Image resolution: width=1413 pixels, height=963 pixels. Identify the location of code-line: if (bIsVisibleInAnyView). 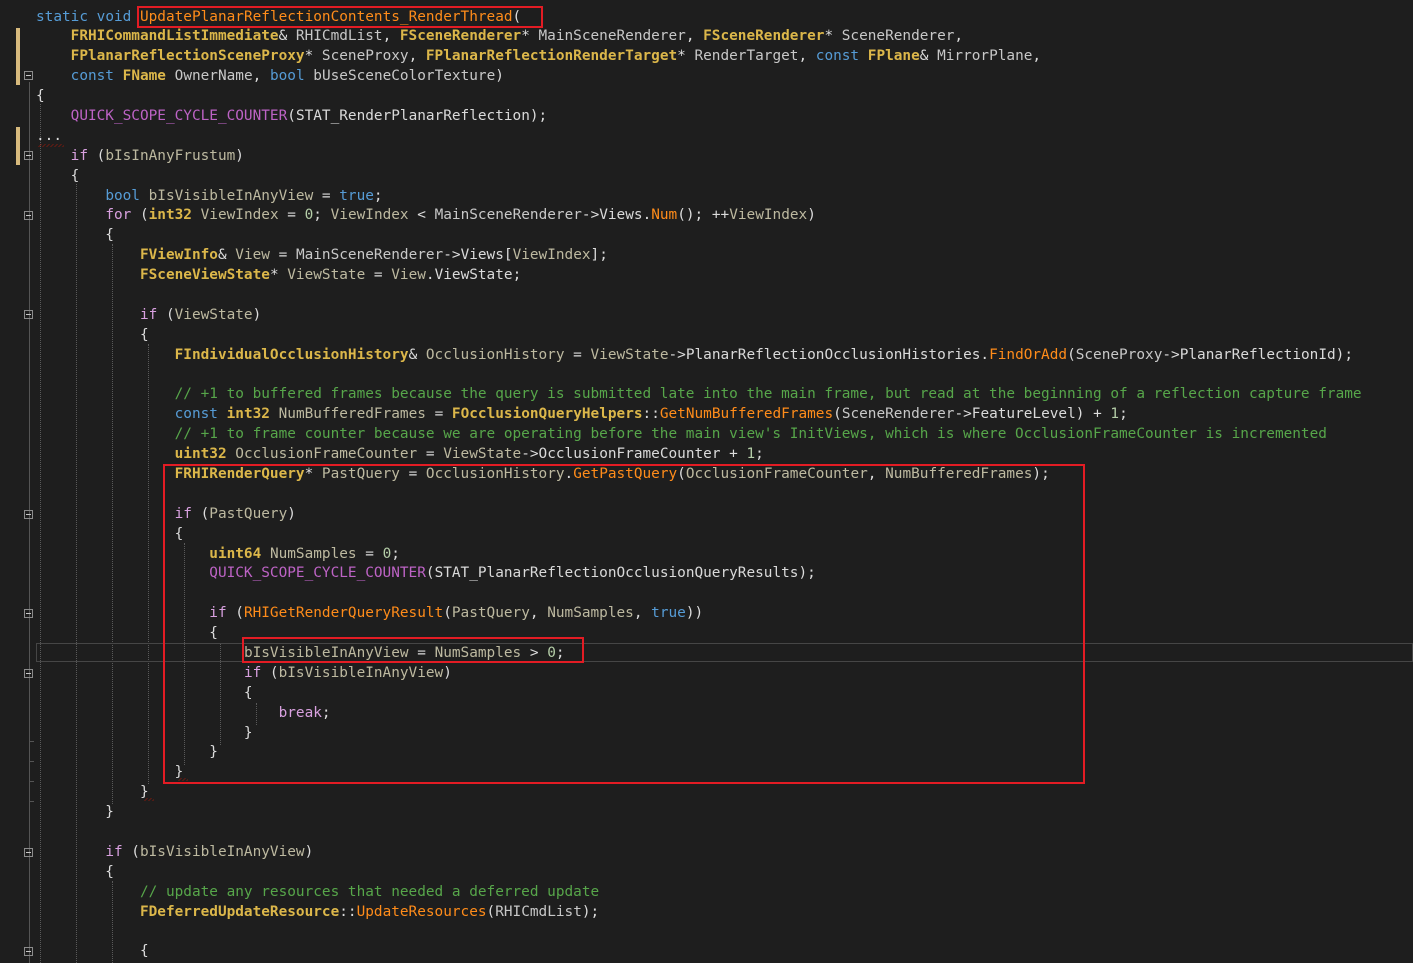
(174, 852).